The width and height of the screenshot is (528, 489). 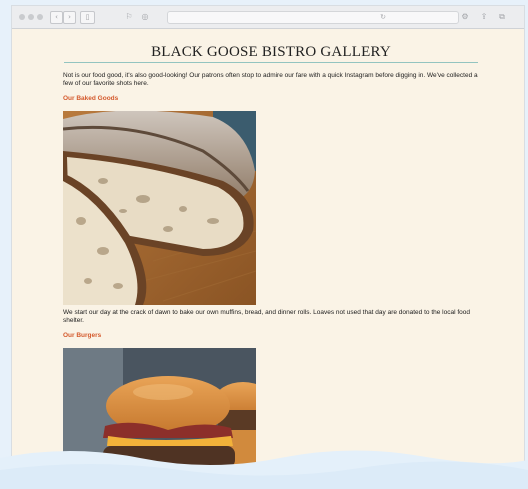 What do you see at coordinates (87, 17) in the screenshot?
I see `sidebar-icon: ▯` at bounding box center [87, 17].